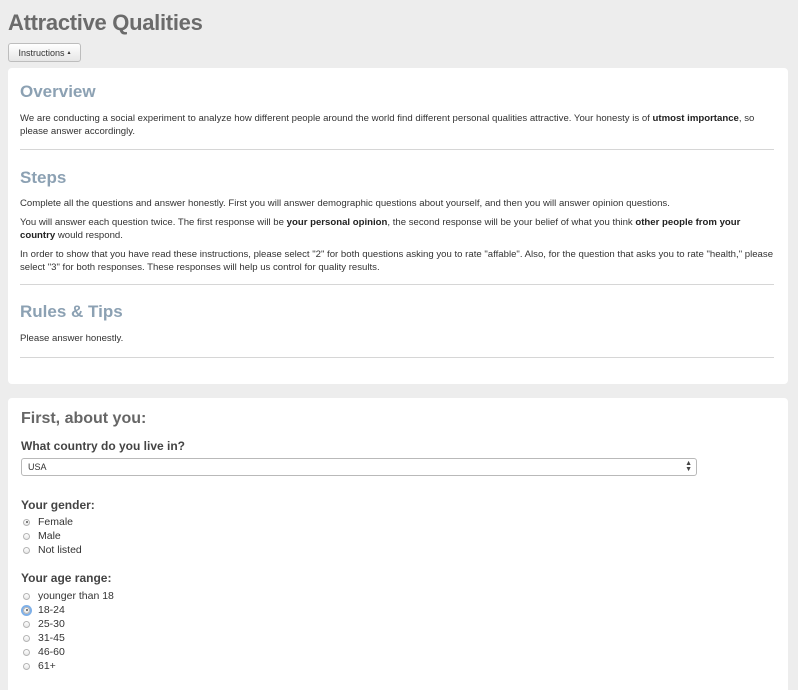 This screenshot has height=690, width=798. I want to click on steps-title: Steps, so click(43, 177).